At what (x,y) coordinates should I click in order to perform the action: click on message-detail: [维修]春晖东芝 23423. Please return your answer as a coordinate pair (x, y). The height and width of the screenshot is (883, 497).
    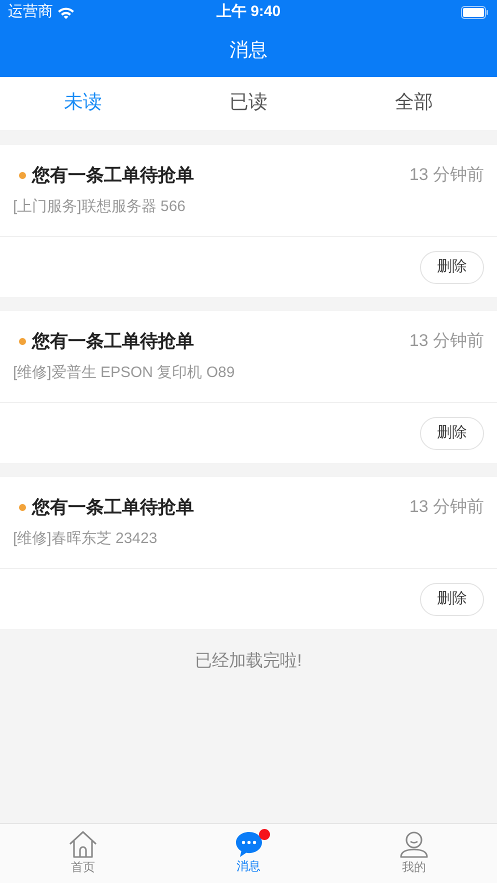
    Looking at the image, I should click on (85, 538).